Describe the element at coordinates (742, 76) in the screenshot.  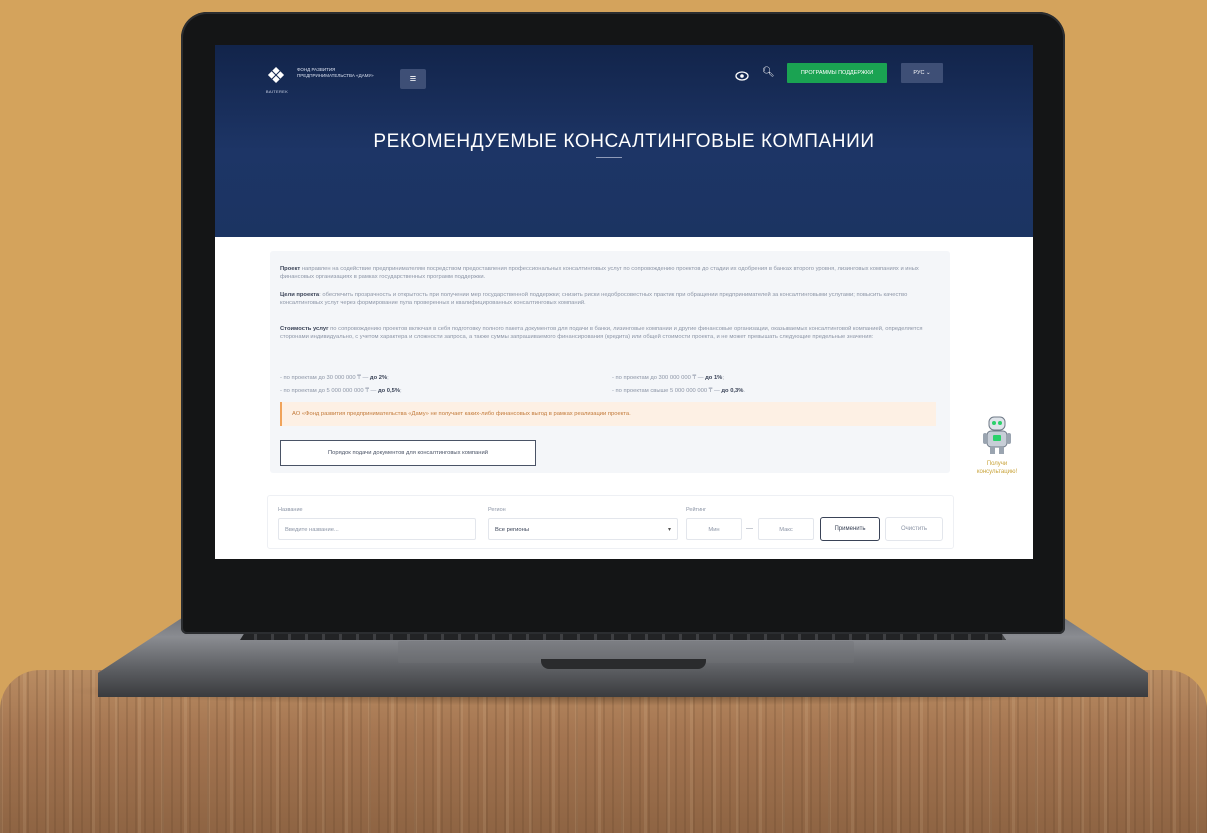
I see `eye-icon` at that location.